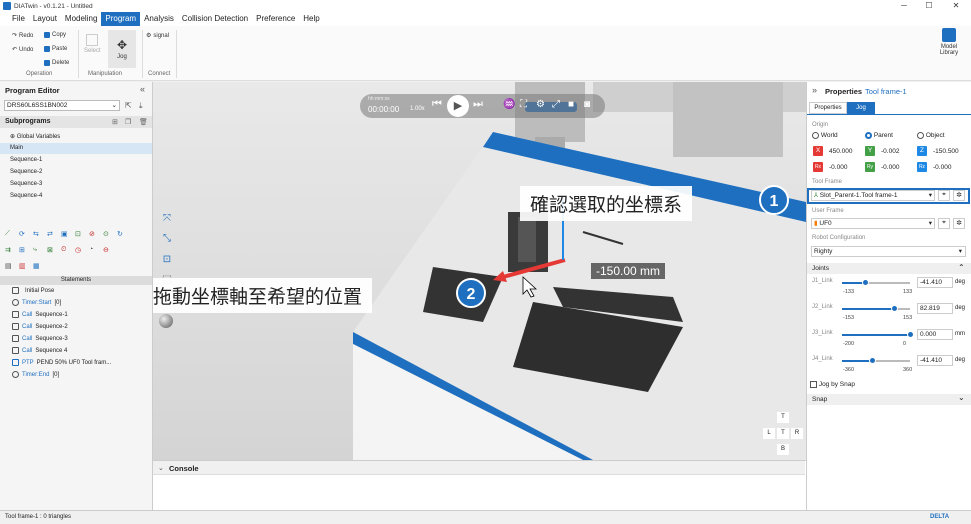  What do you see at coordinates (16, 148) in the screenshot?
I see `subprogram-main: Main` at bounding box center [16, 148].